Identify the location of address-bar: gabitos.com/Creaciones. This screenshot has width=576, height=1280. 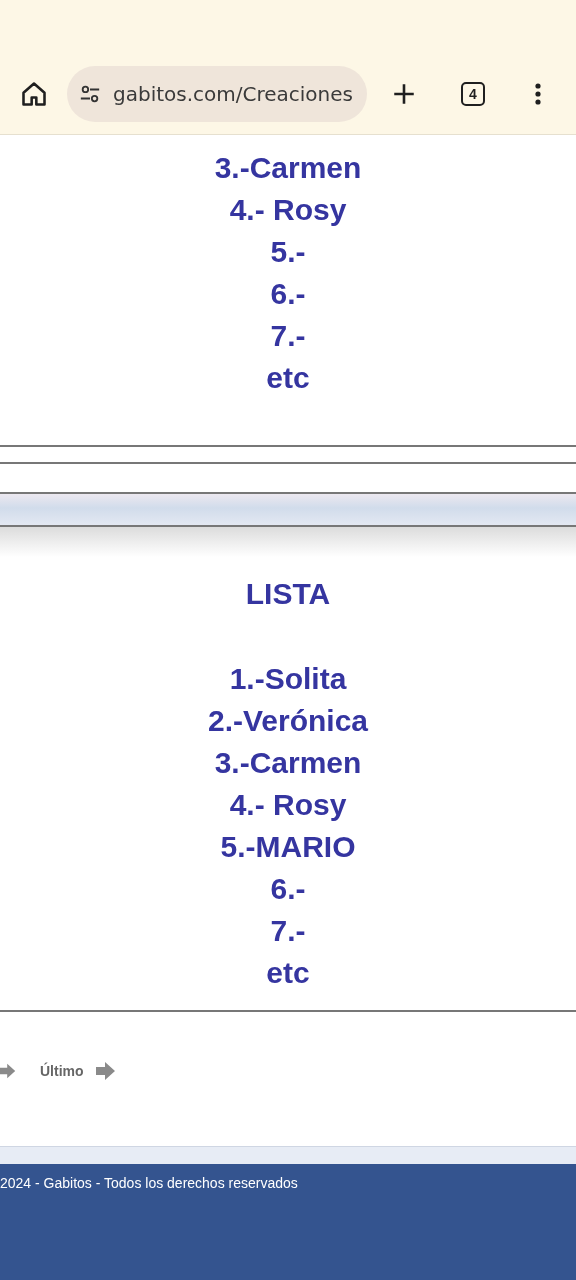
(217, 94).